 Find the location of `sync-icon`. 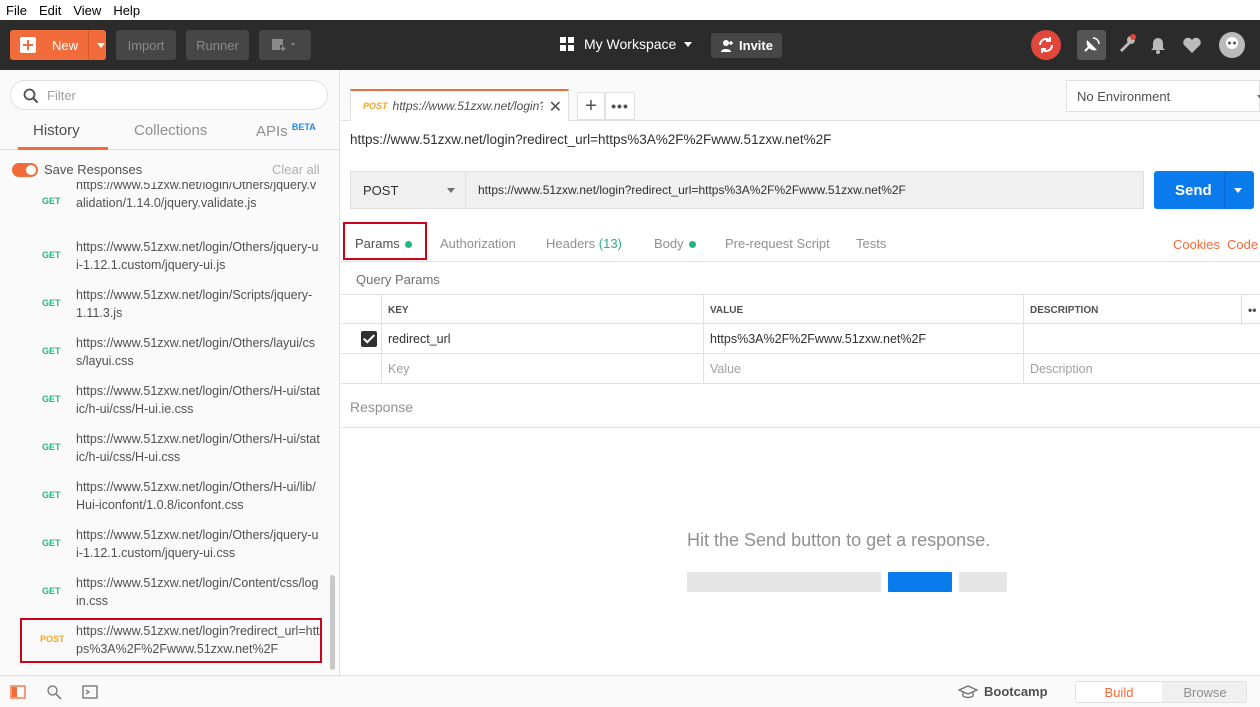

sync-icon is located at coordinates (1046, 45).